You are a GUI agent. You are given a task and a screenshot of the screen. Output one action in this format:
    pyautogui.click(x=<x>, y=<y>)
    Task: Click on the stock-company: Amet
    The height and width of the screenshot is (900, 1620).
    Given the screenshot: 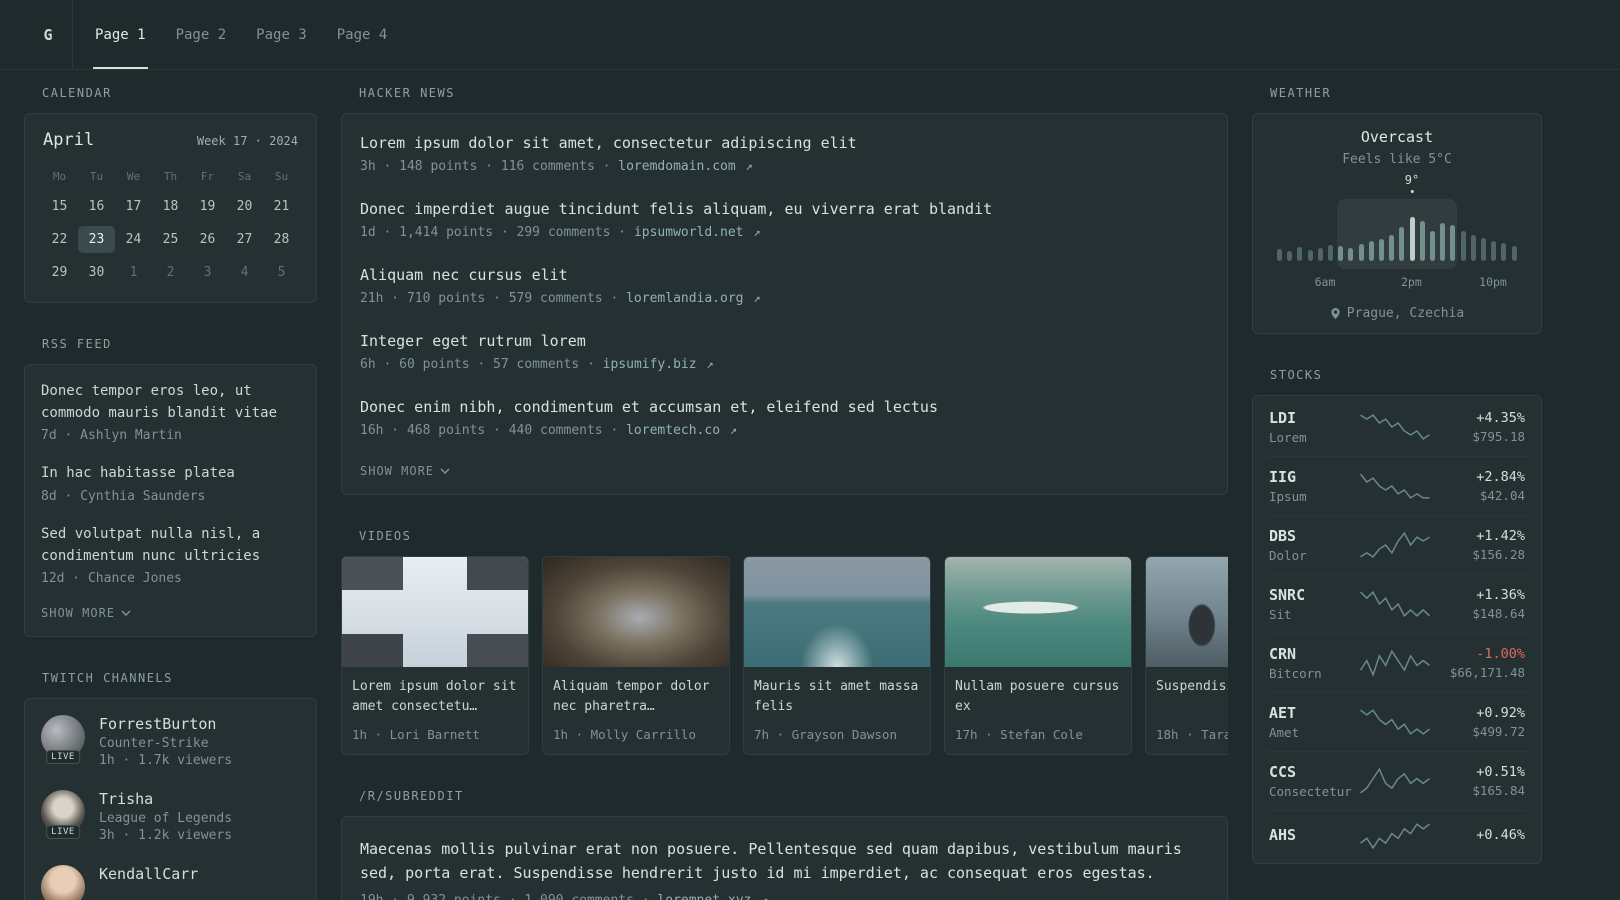 What is the action you would take?
    pyautogui.click(x=1284, y=732)
    